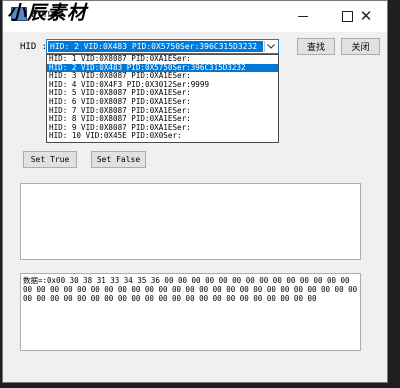  What do you see at coordinates (118, 159) in the screenshot?
I see `set-false-button: Set False` at bounding box center [118, 159].